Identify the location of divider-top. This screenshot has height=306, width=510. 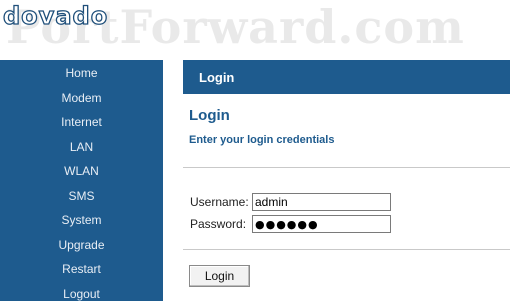
(346, 167).